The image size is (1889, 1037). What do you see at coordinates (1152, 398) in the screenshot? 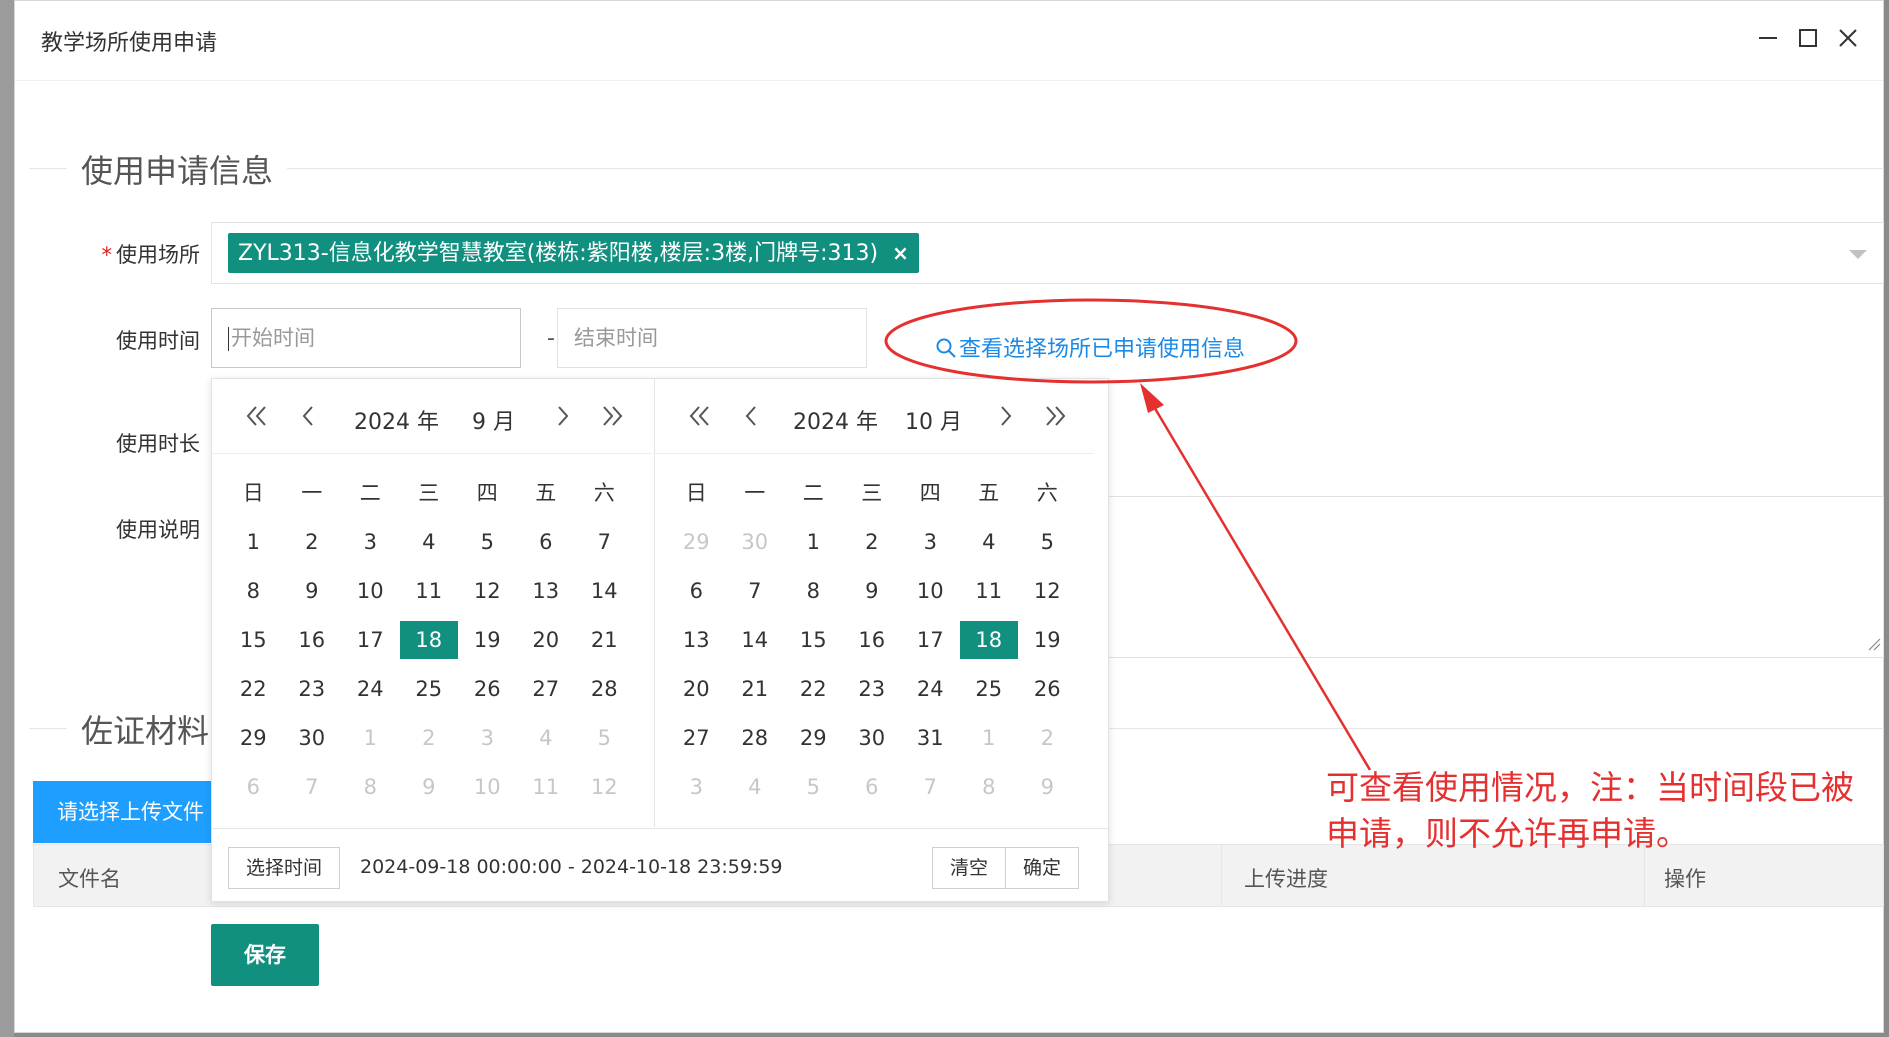
I see `annotation-arrow-head` at bounding box center [1152, 398].